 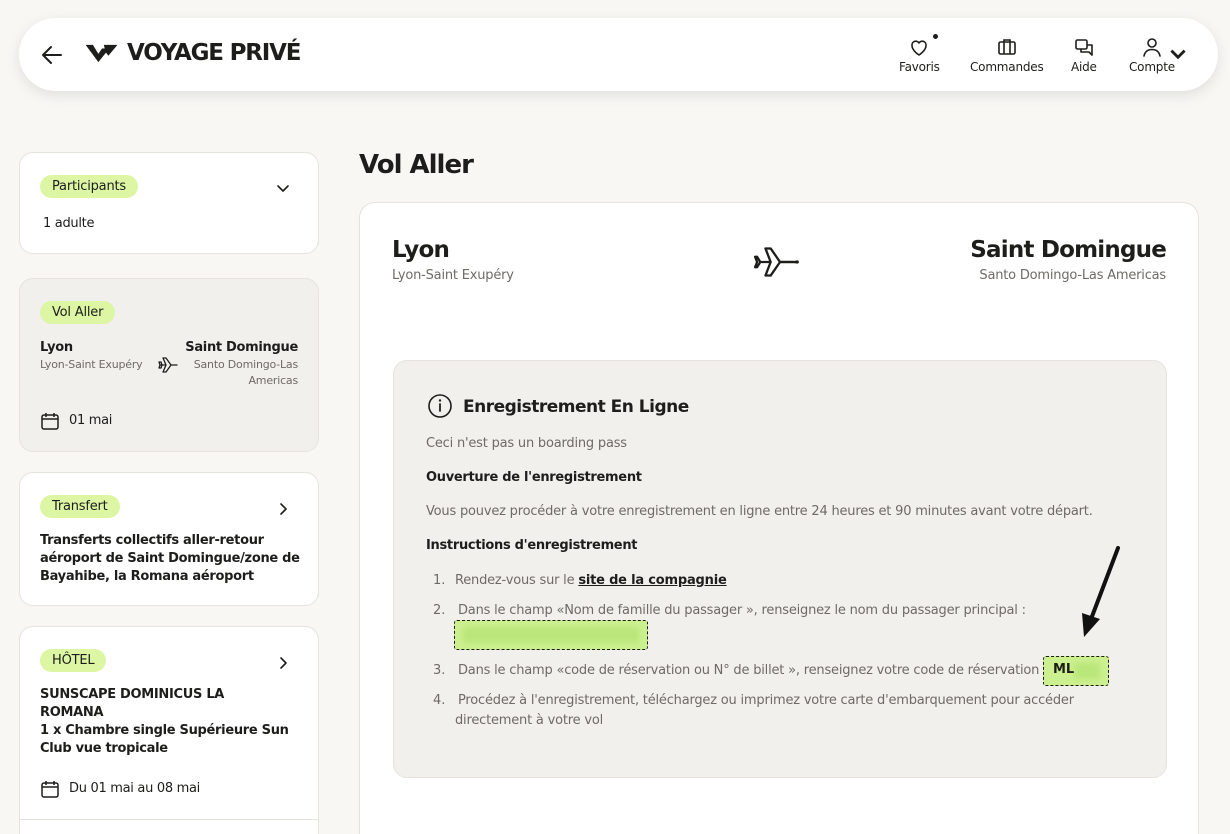 I want to click on nav-label: Favoris, so click(x=919, y=67).